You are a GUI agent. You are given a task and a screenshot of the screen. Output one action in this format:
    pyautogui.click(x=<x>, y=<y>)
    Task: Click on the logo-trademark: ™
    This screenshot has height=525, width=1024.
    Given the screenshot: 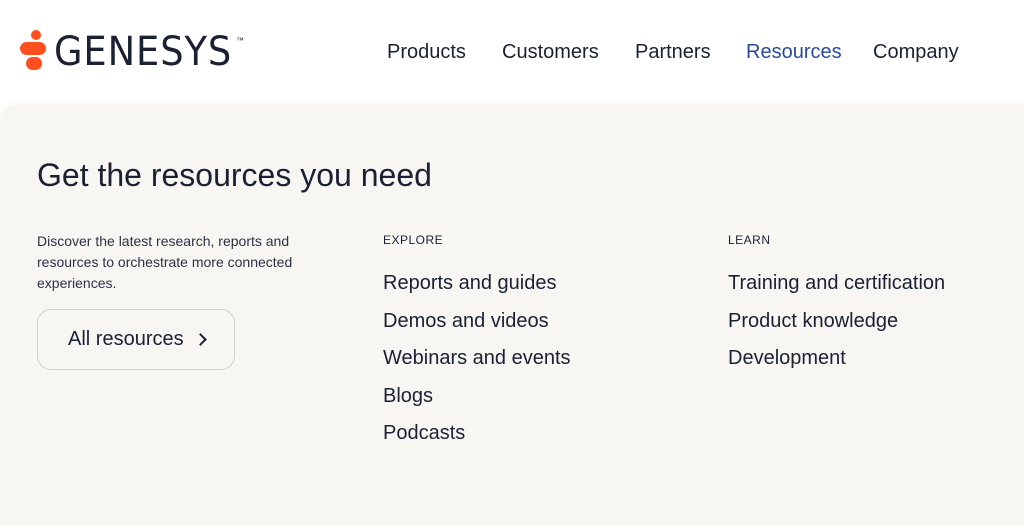 What is the action you would take?
    pyautogui.click(x=240, y=40)
    